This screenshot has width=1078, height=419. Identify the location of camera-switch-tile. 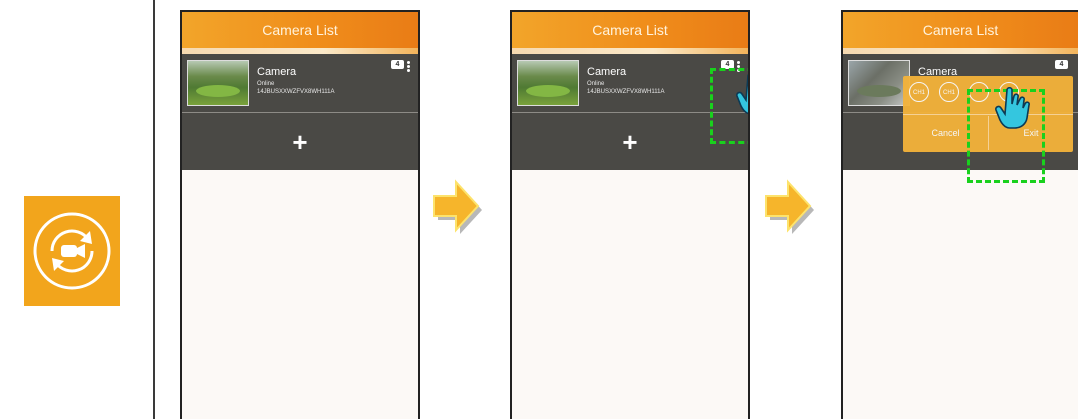
(72, 251).